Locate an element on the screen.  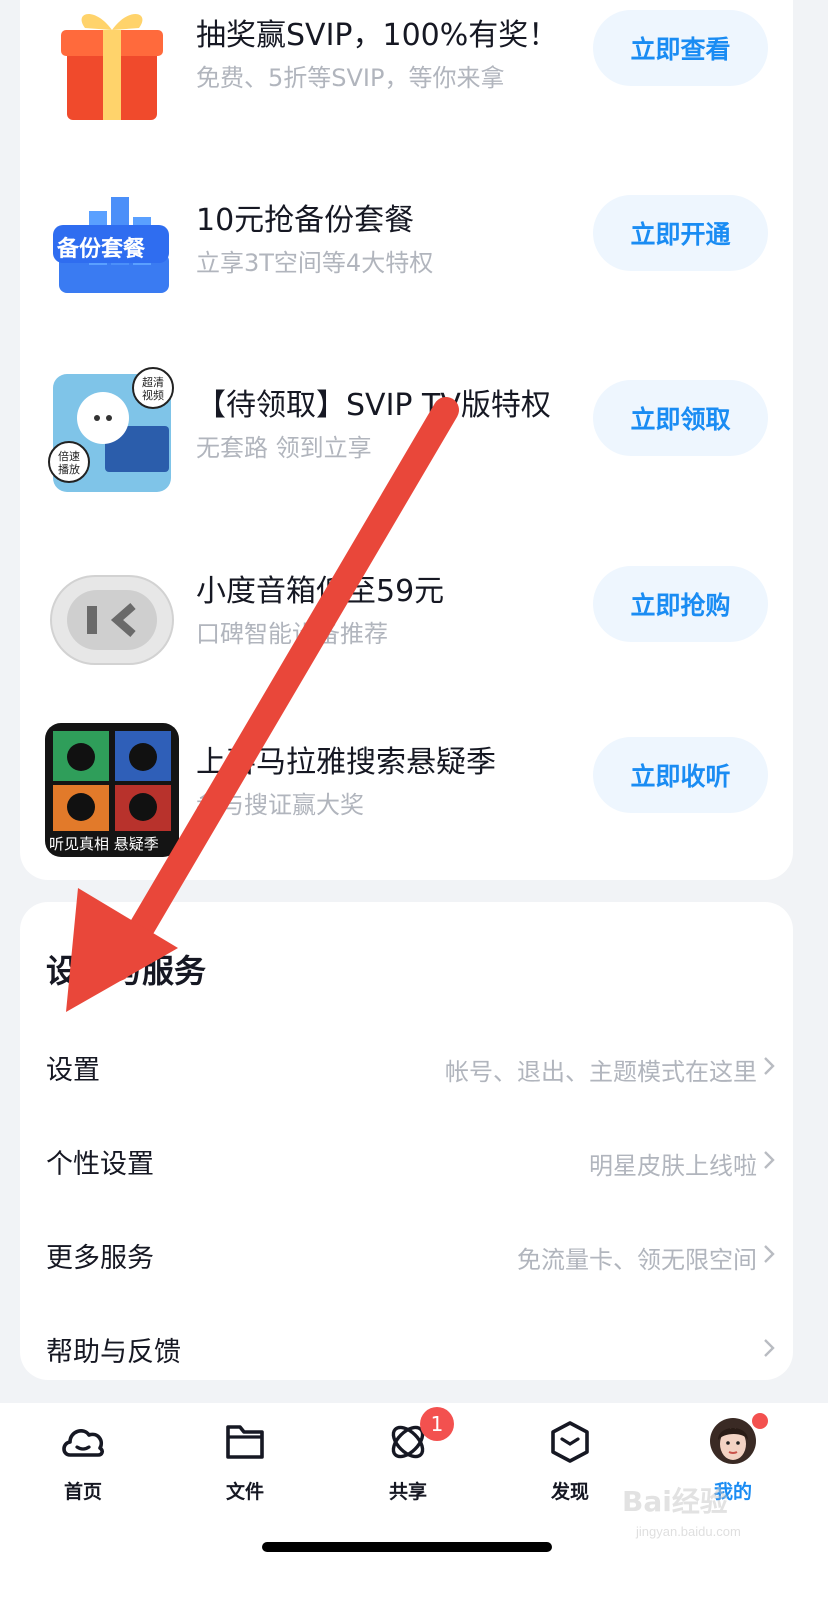
promo-item: 小度音箱低至59元 口碑智能设备推荐 立即抢购 is located at coordinates (406, 596).